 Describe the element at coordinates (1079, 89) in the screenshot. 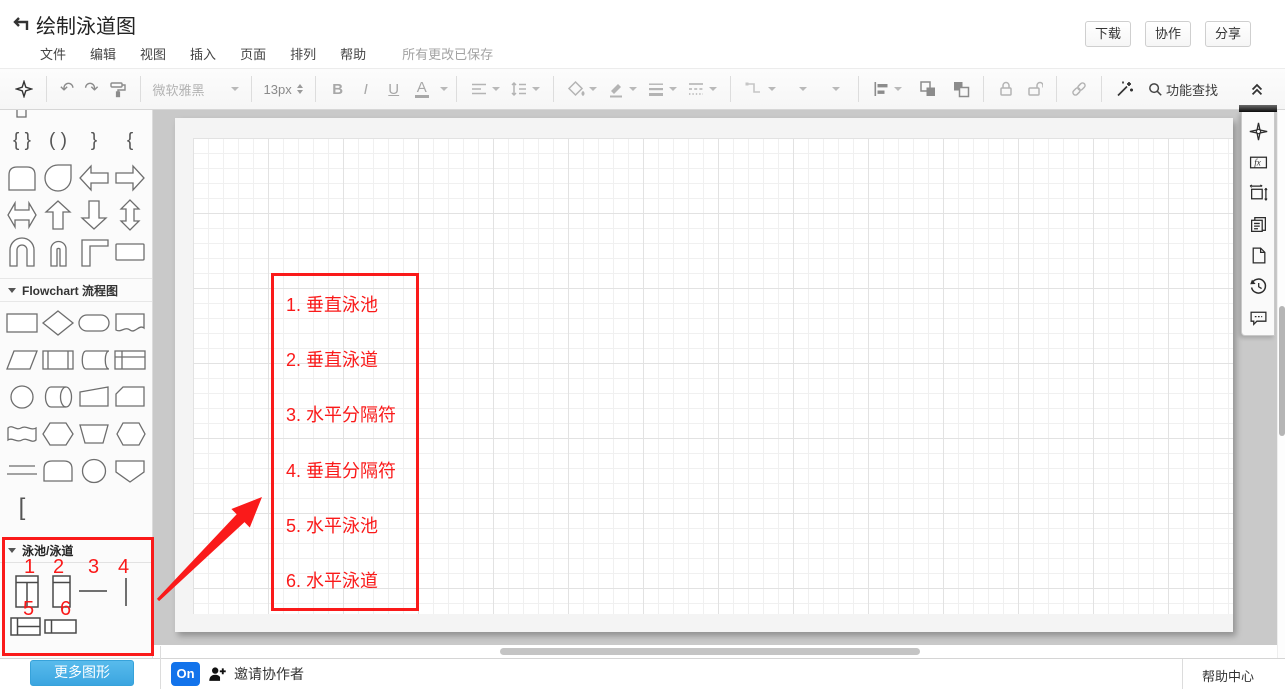

I see `link-icon` at that location.